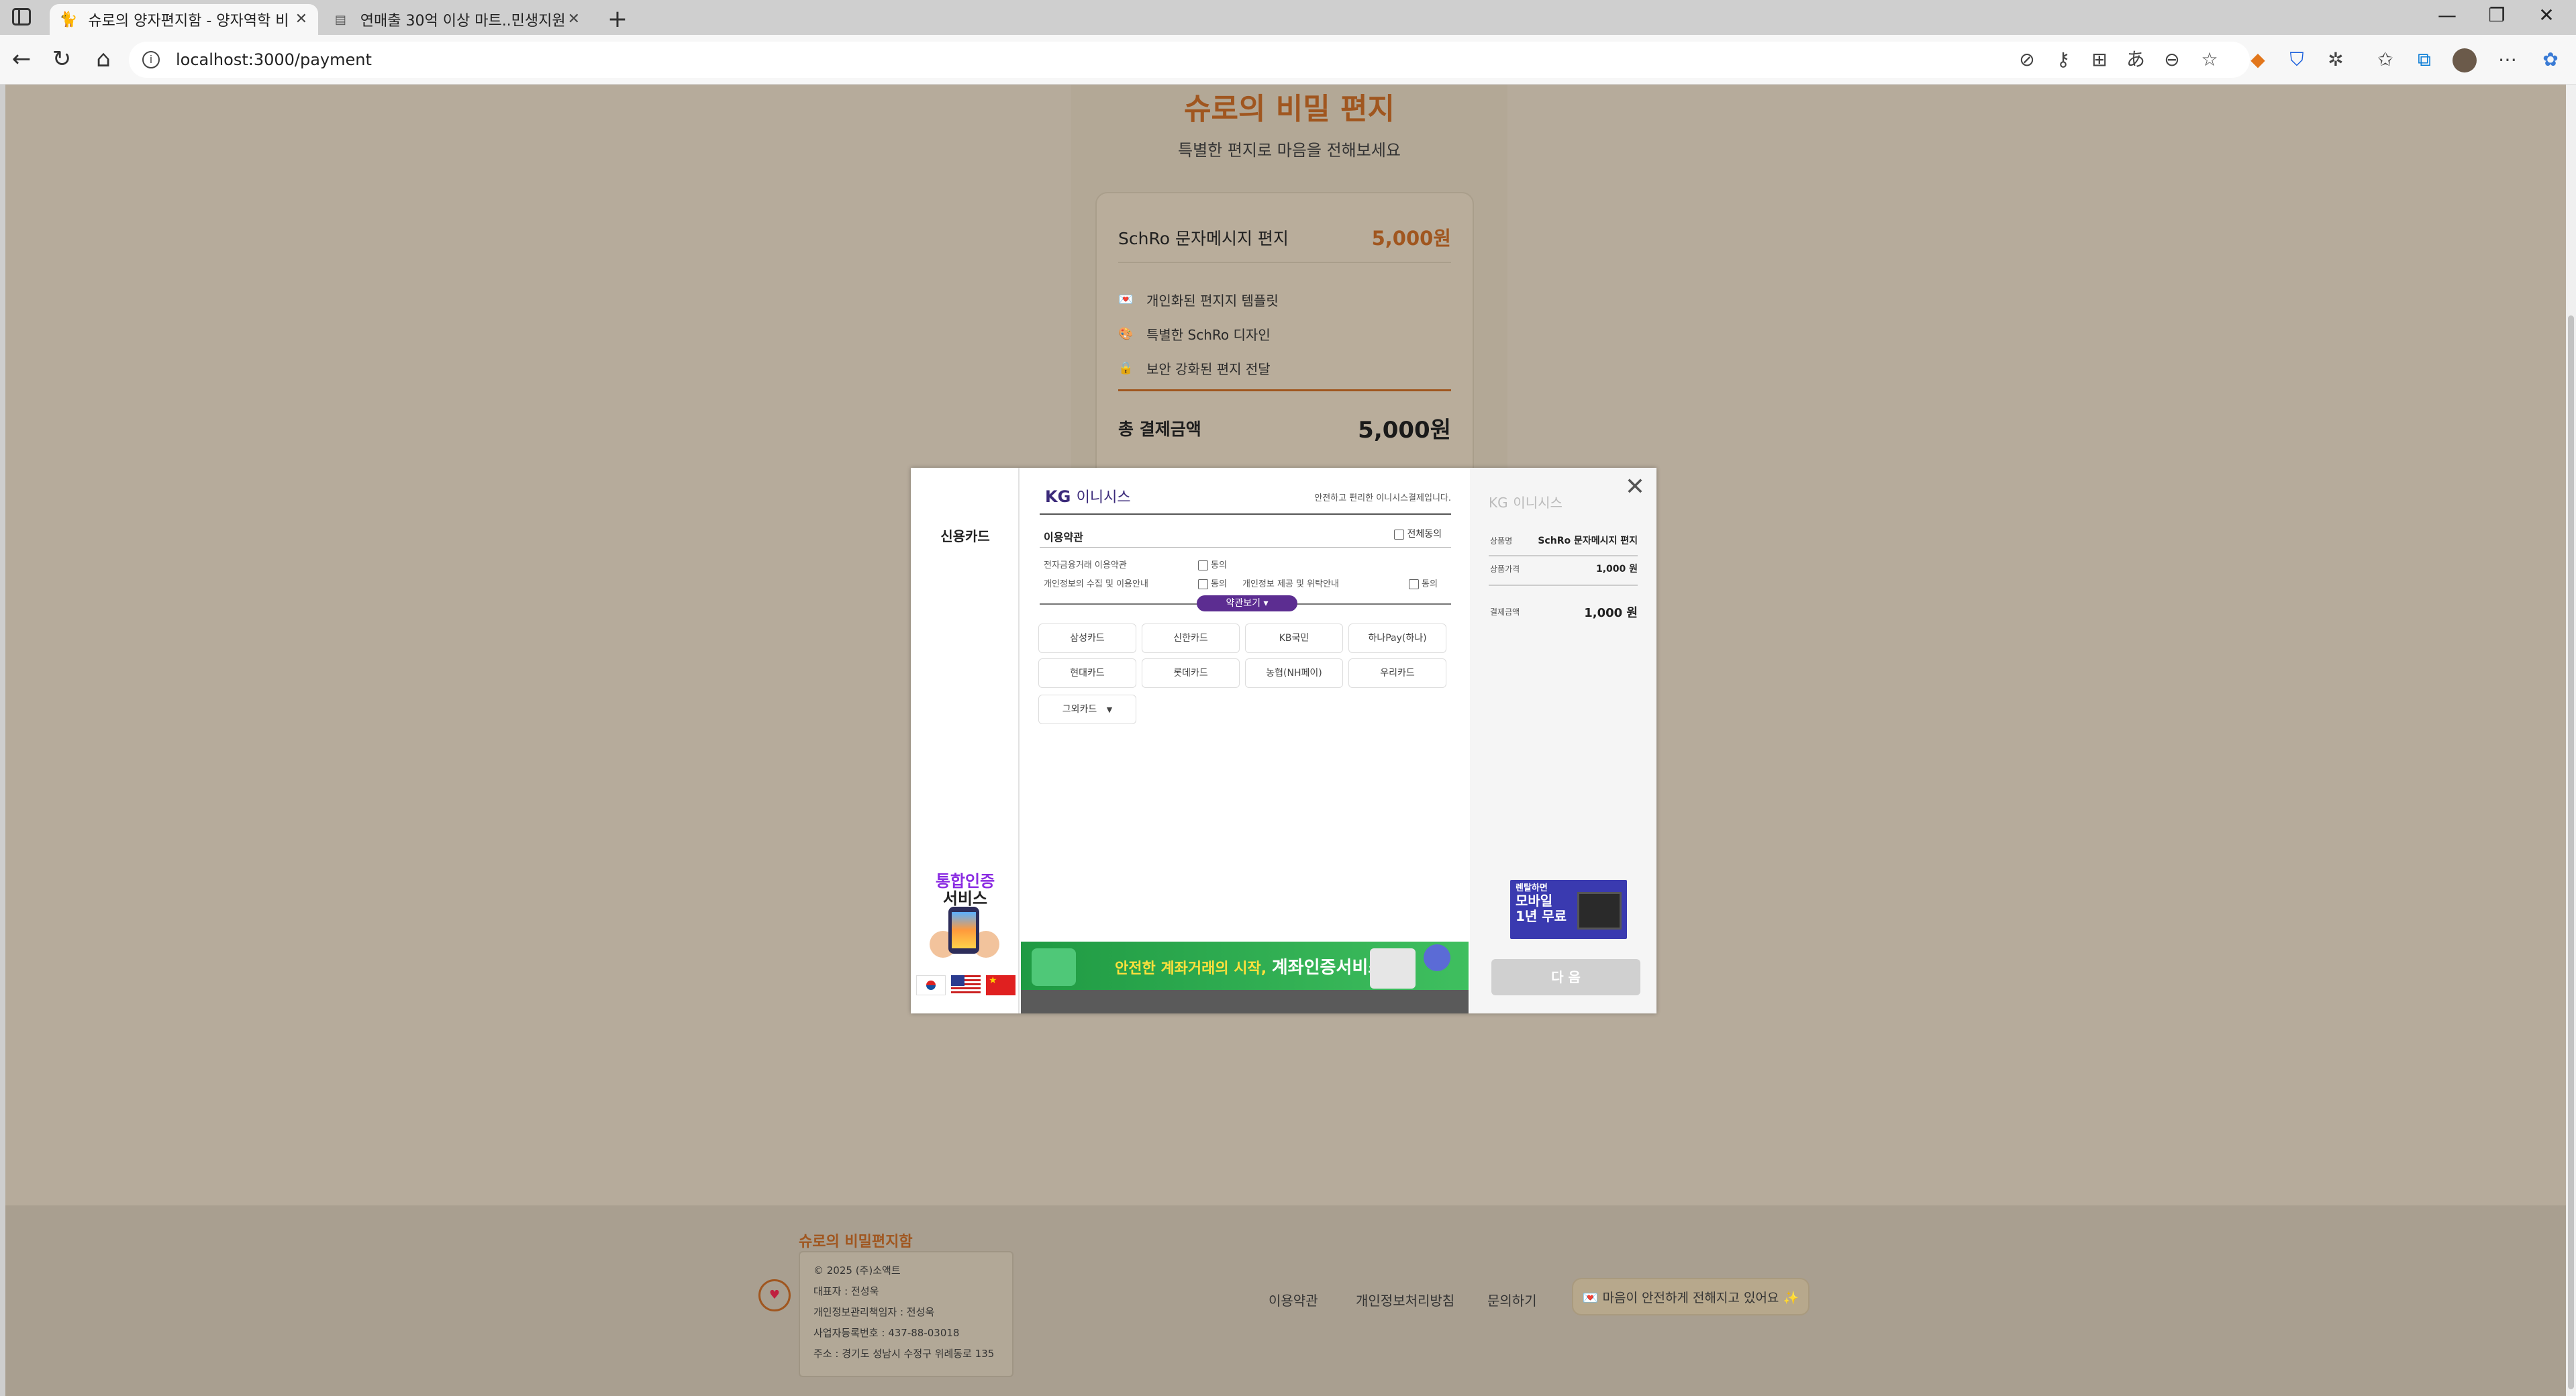 The height and width of the screenshot is (1396, 2576). I want to click on profile-avatar-icon, so click(2464, 63).